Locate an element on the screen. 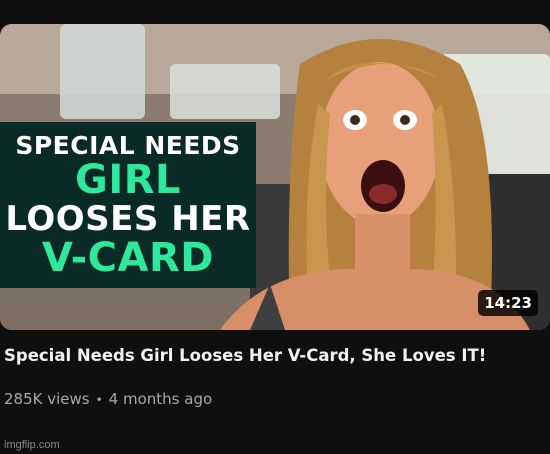 This screenshot has height=454, width=550. video-metadata: 285K views • 4 months ago is located at coordinates (108, 399).